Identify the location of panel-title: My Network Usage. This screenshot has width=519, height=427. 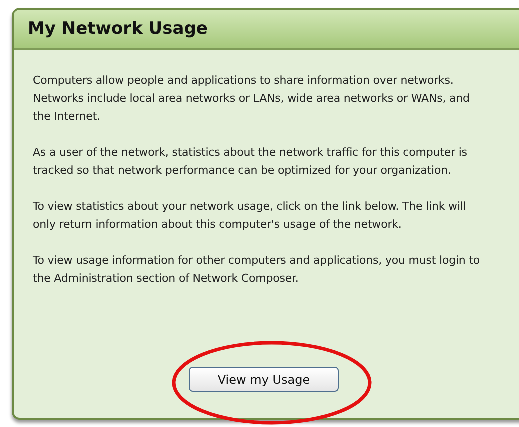
(118, 29).